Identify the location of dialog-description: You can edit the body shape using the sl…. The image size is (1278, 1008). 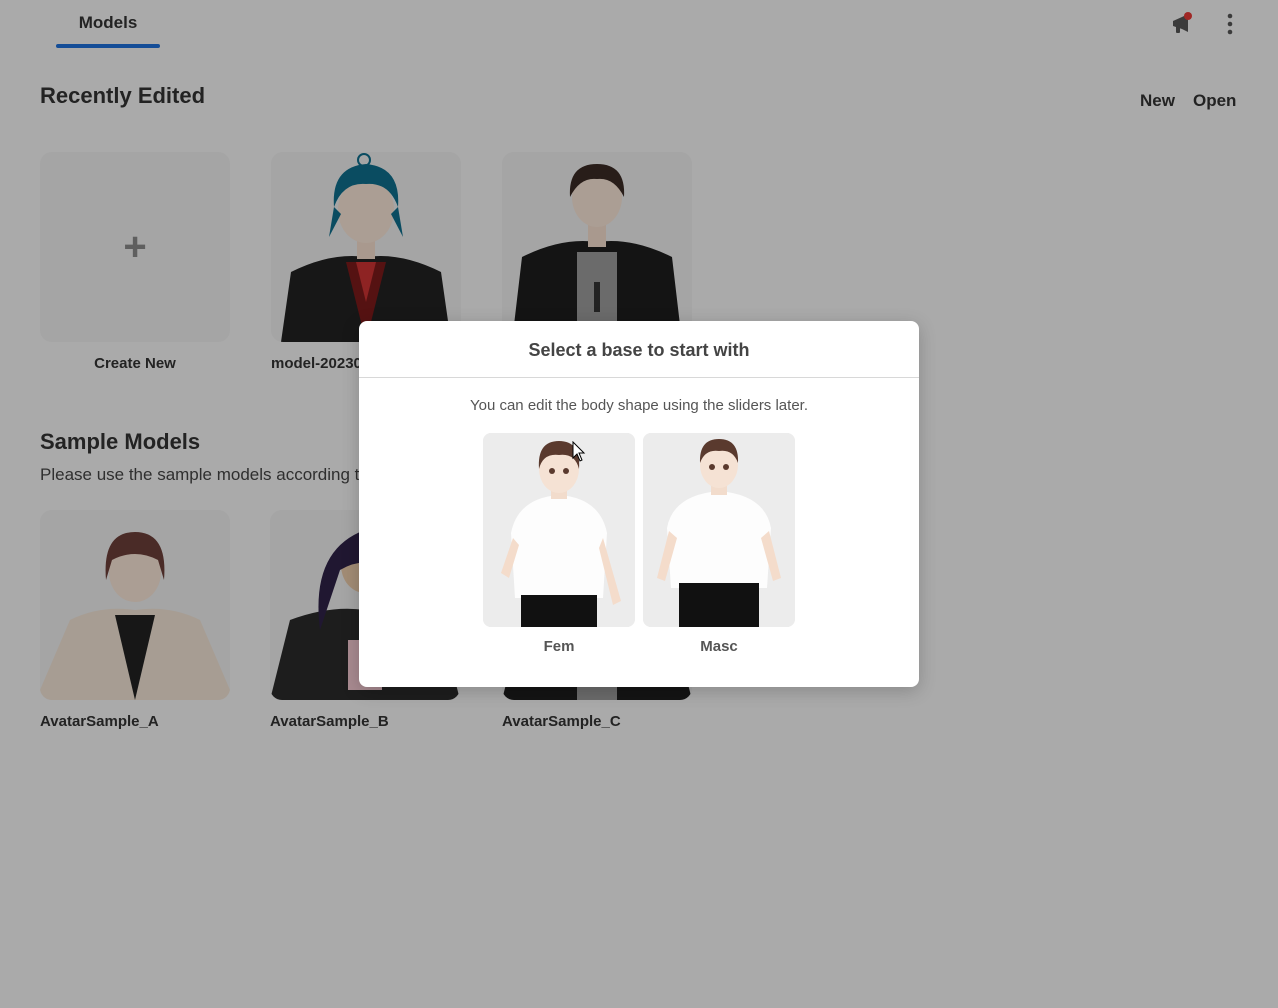
(638, 405).